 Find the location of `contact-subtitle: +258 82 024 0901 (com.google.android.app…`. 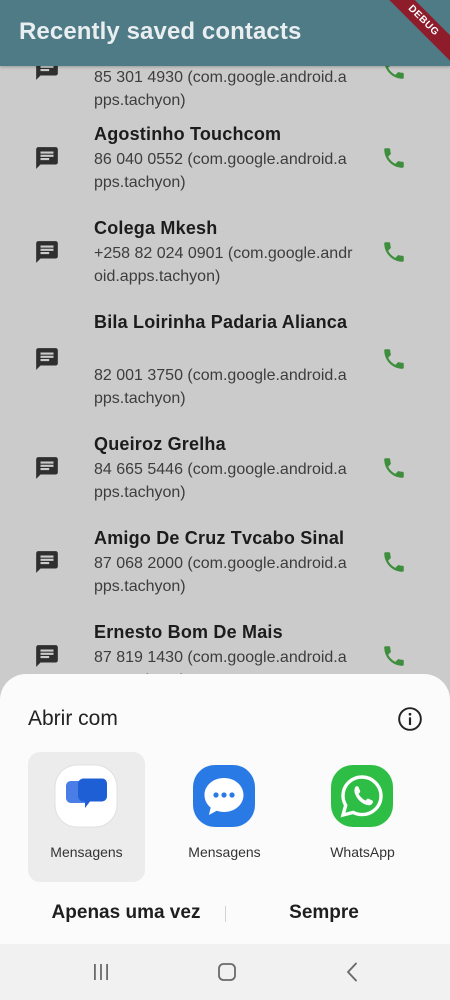

contact-subtitle: +258 82 024 0901 (com.google.android.app… is located at coordinates (223, 265).